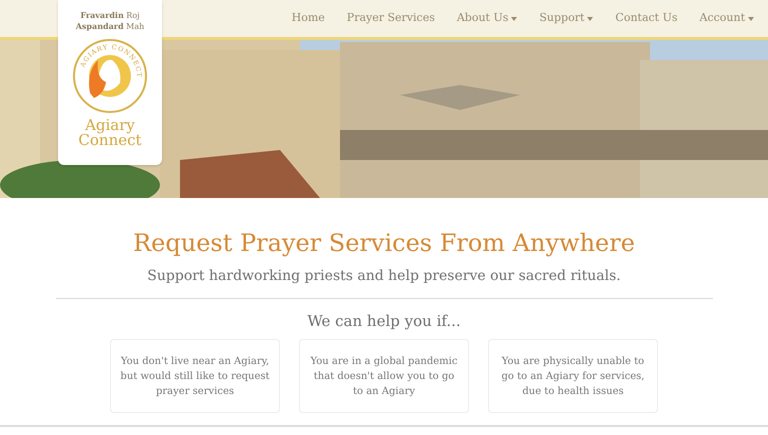 The image size is (768, 435). What do you see at coordinates (110, 133) in the screenshot?
I see `logo-wordmark: Agiary Connect` at bounding box center [110, 133].